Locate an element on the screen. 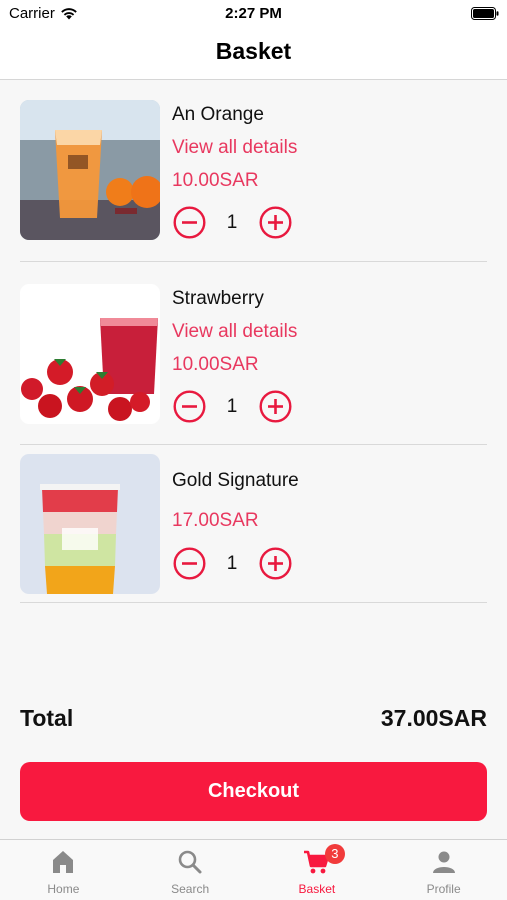 The height and width of the screenshot is (900, 507). tab-bar: Home Search 3 Basket Profile is located at coordinates (253, 869).